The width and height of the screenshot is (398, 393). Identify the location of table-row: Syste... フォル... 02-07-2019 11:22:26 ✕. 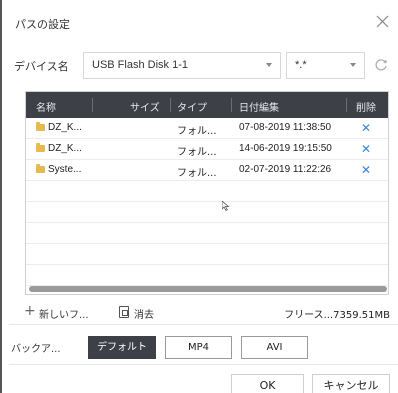
(207, 170).